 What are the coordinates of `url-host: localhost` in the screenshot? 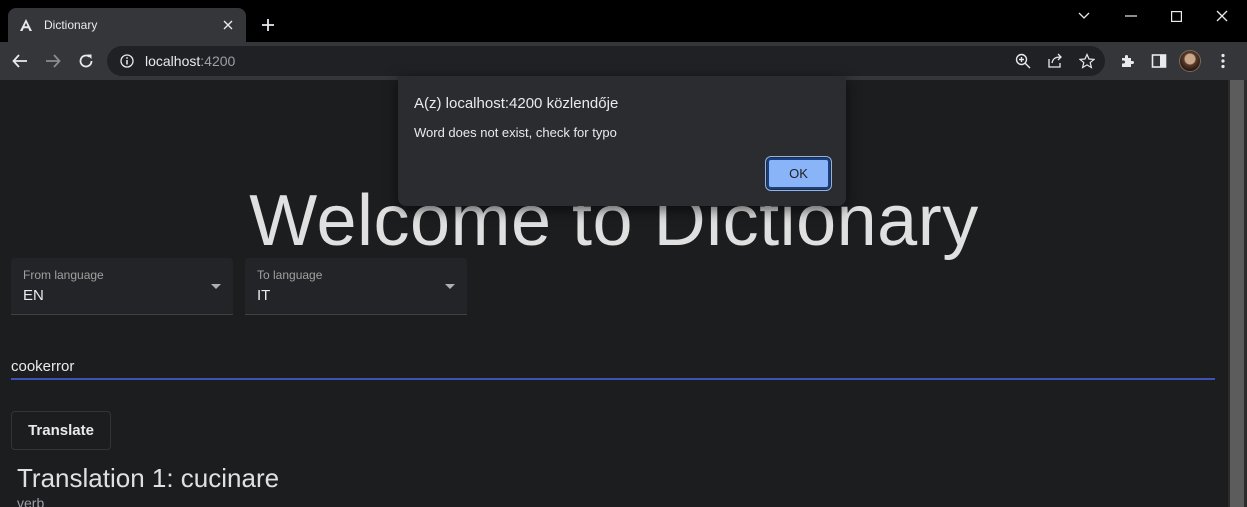 It's located at (173, 61).